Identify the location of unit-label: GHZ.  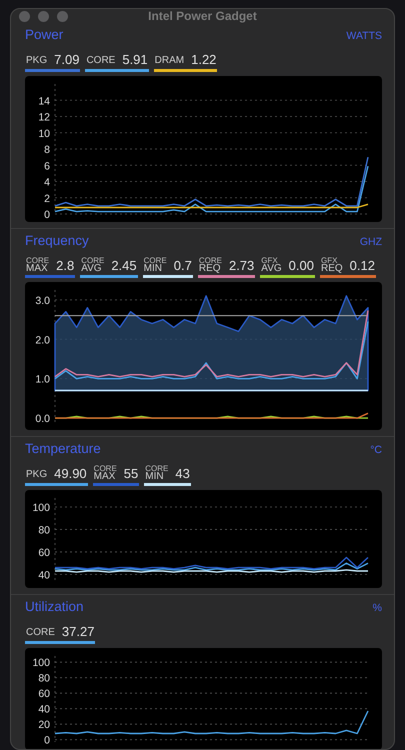
(371, 242).